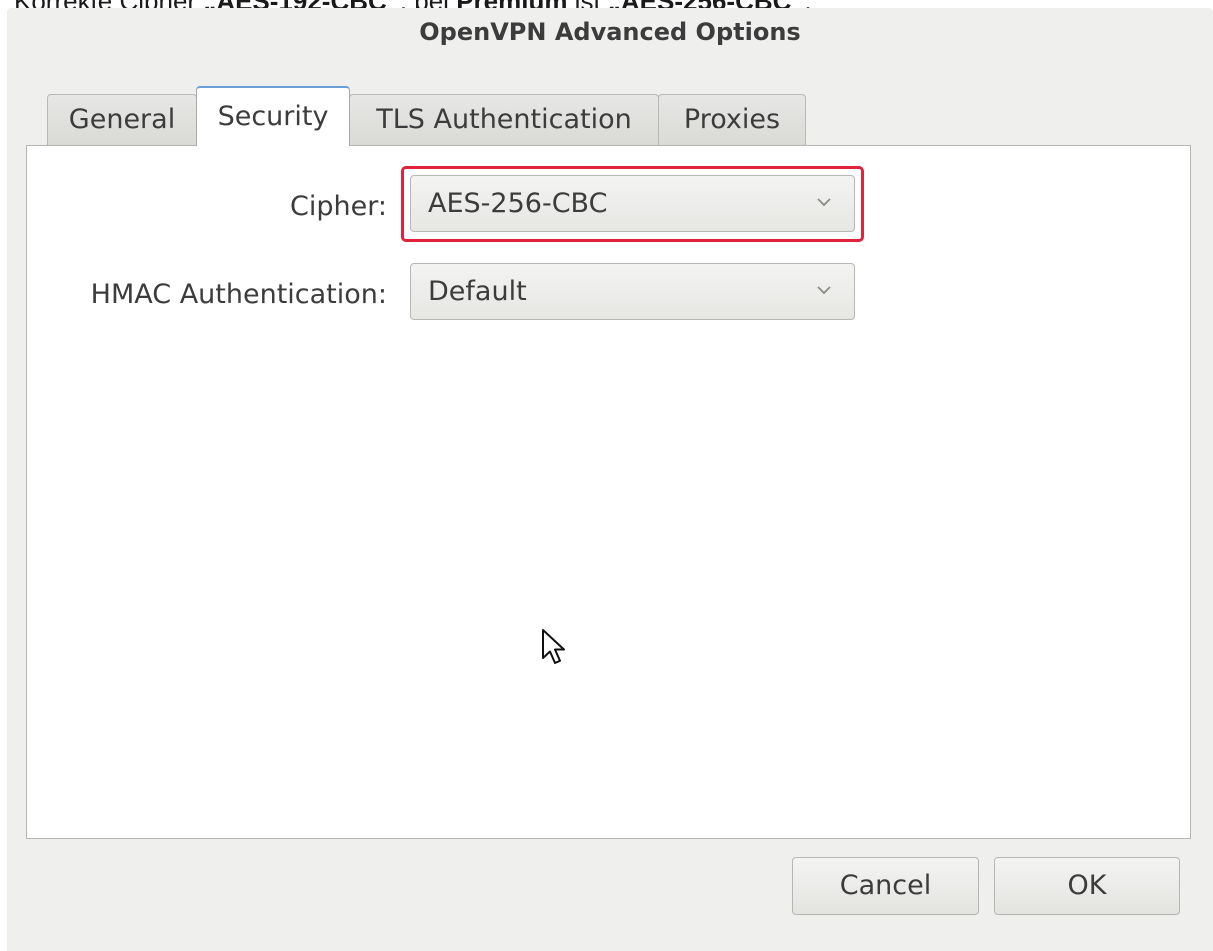 This screenshot has width=1213, height=951. What do you see at coordinates (504, 120) in the screenshot?
I see `tab-tls-authentication: TLS Authentication` at bounding box center [504, 120].